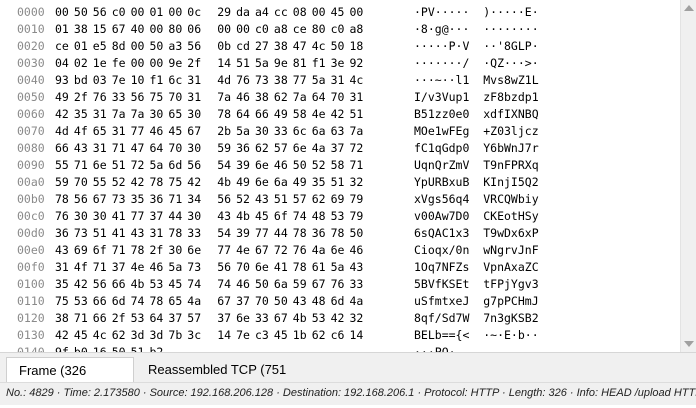 The image size is (696, 408). I want to click on hex-byte: 55, so click(103, 182).